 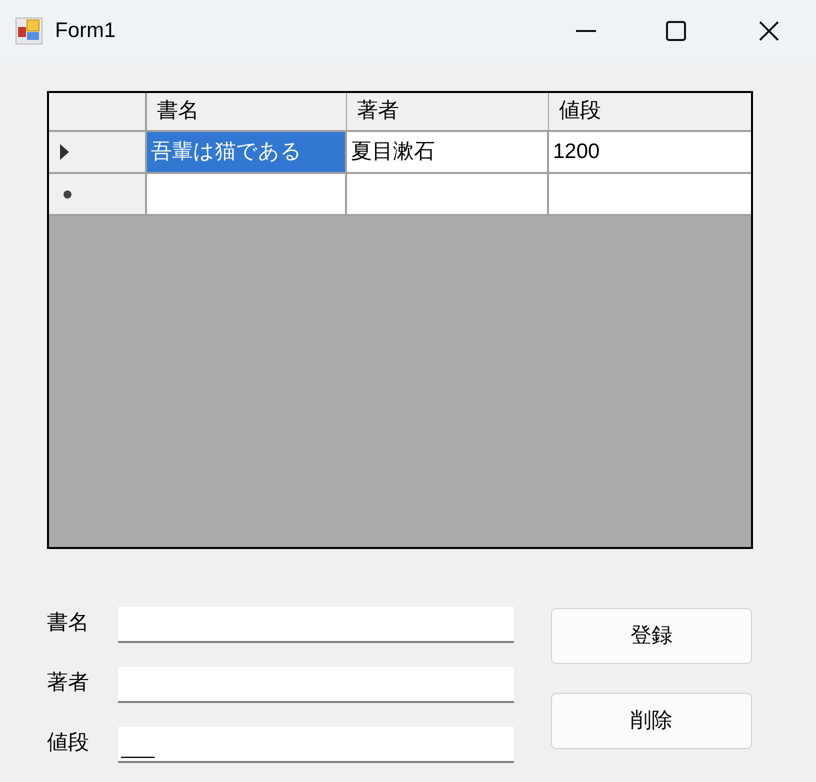 What do you see at coordinates (64, 152) in the screenshot?
I see `current-row-icon` at bounding box center [64, 152].